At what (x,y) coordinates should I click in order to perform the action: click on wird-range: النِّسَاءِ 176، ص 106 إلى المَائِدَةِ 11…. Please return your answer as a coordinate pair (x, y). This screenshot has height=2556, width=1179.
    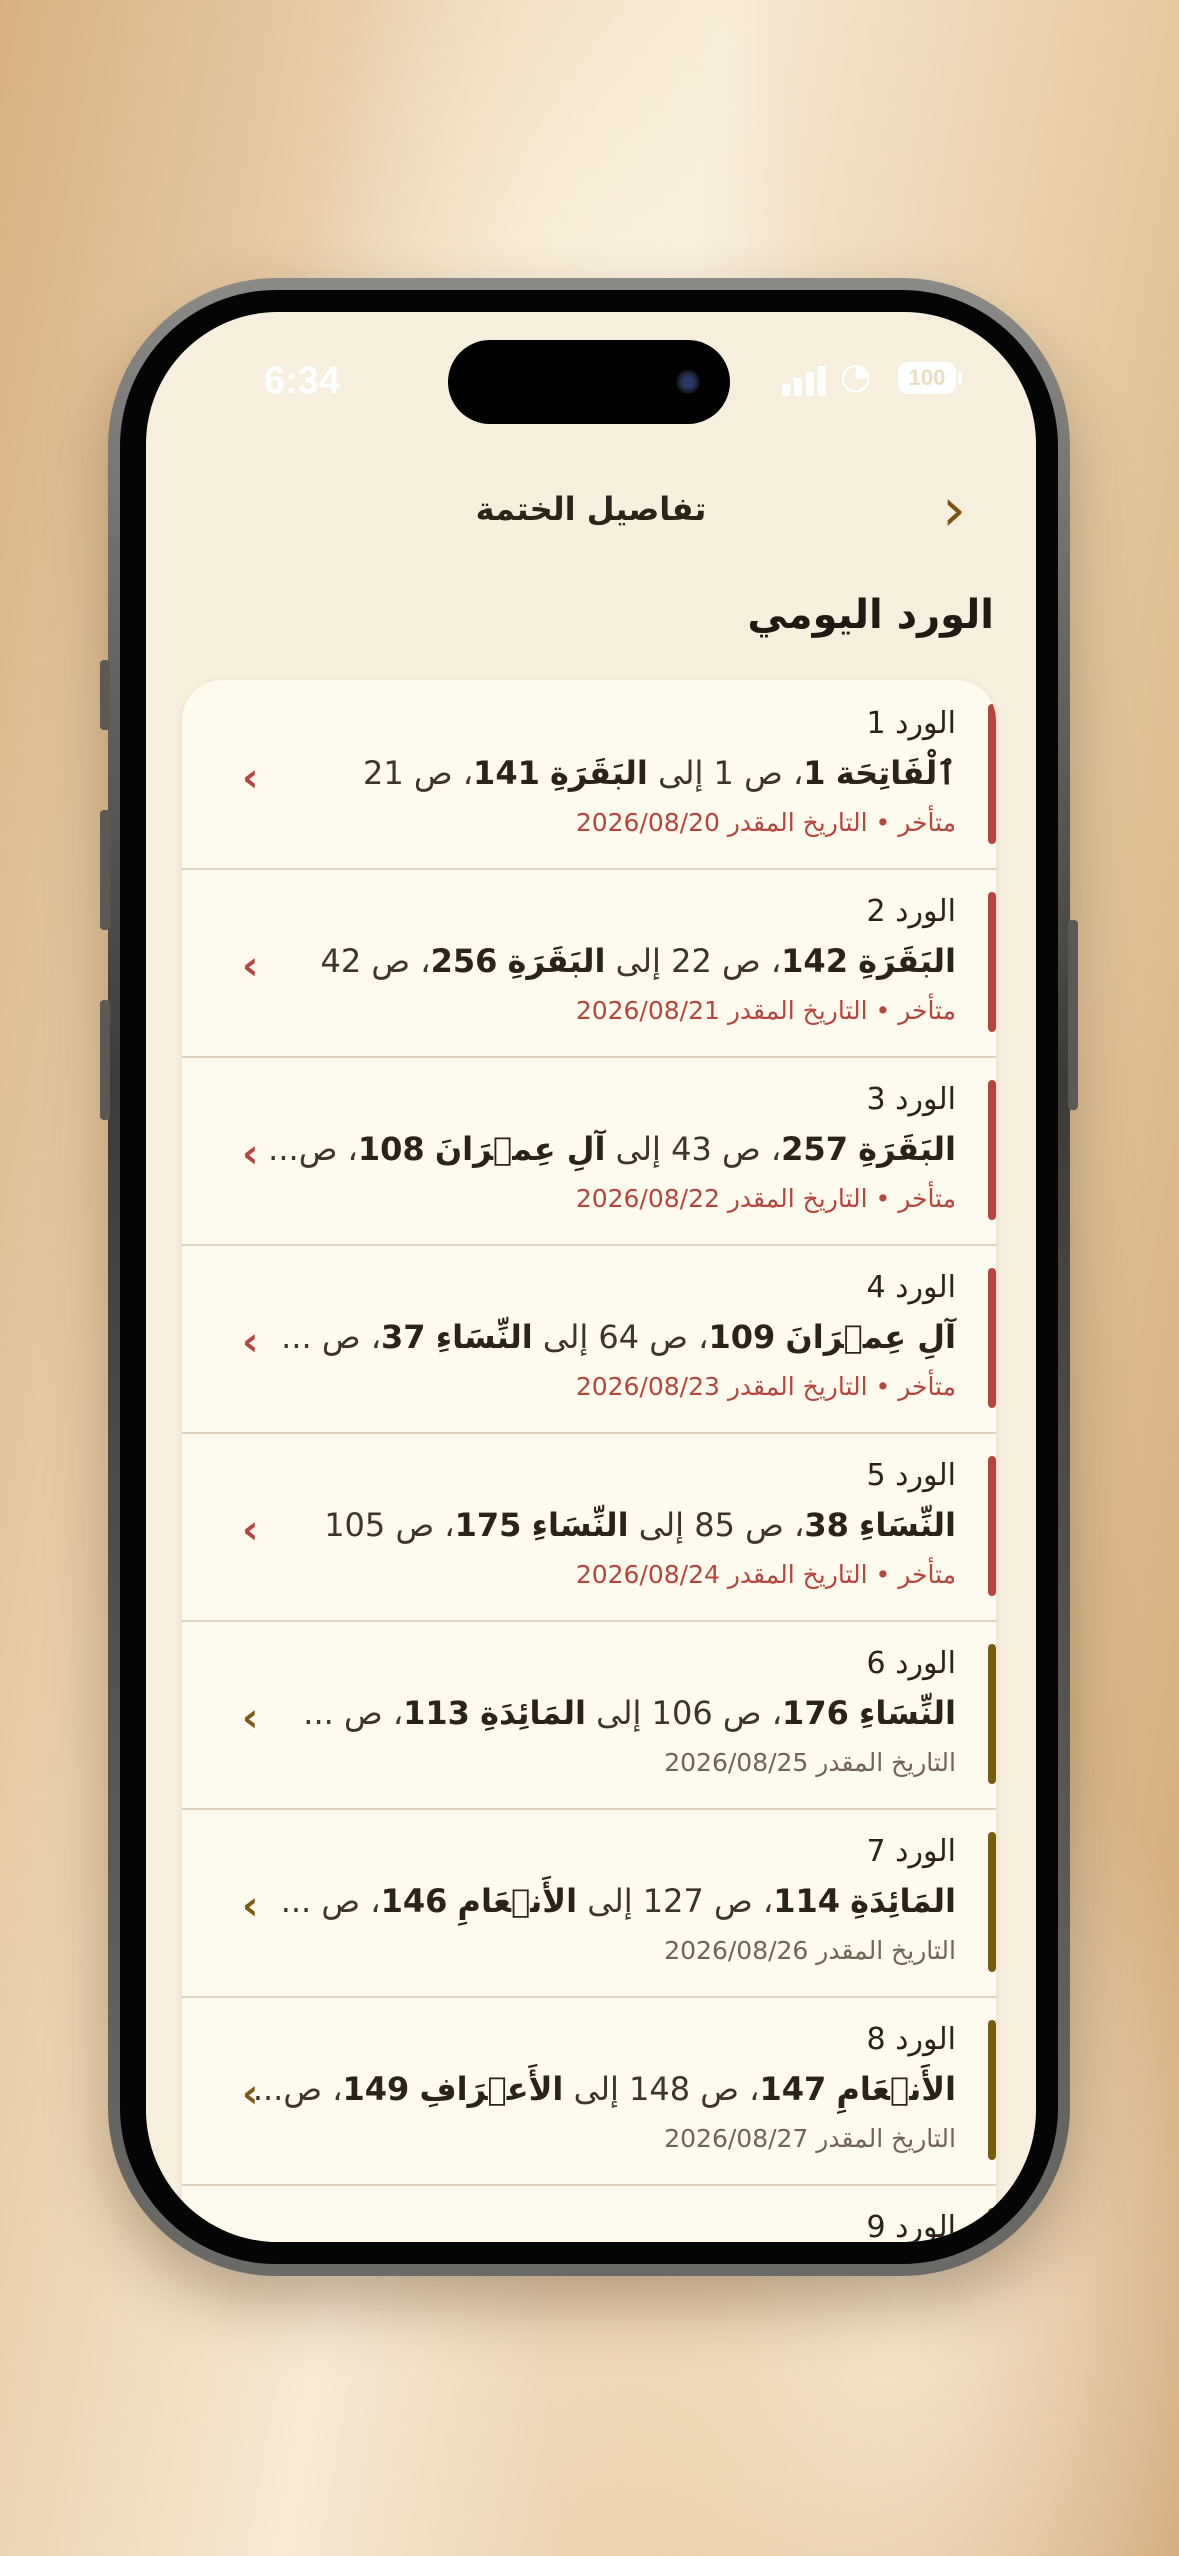
    Looking at the image, I should click on (629, 1713).